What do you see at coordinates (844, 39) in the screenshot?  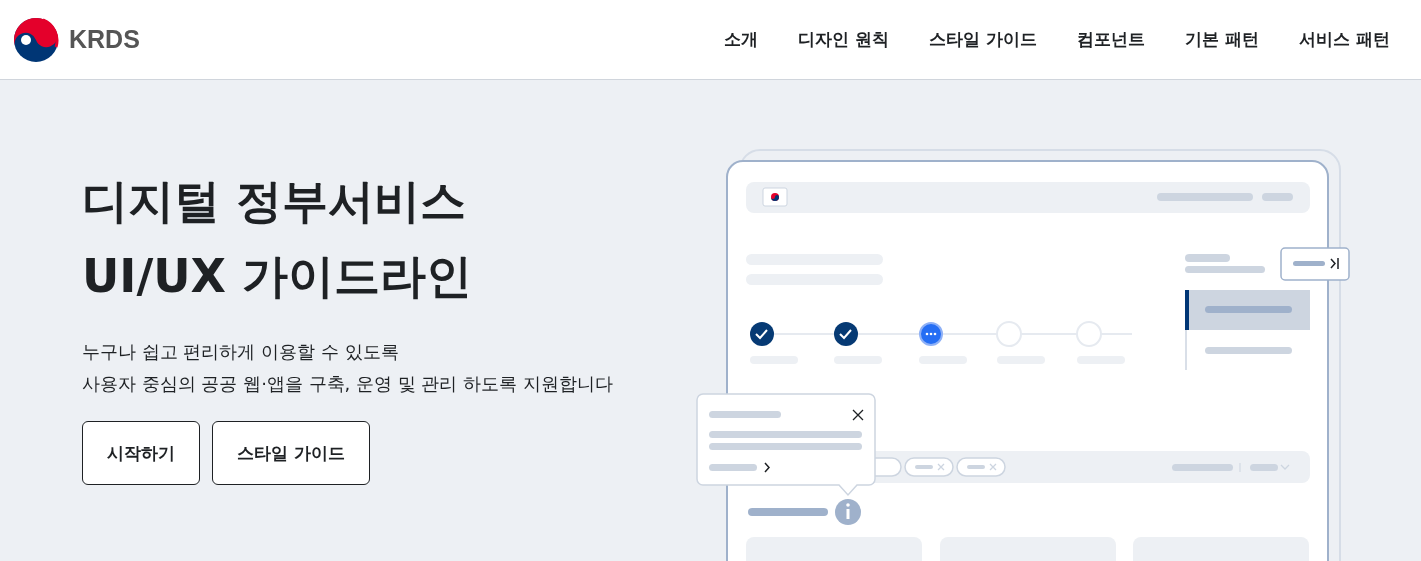 I see `nav-link: 디자인 원칙` at bounding box center [844, 39].